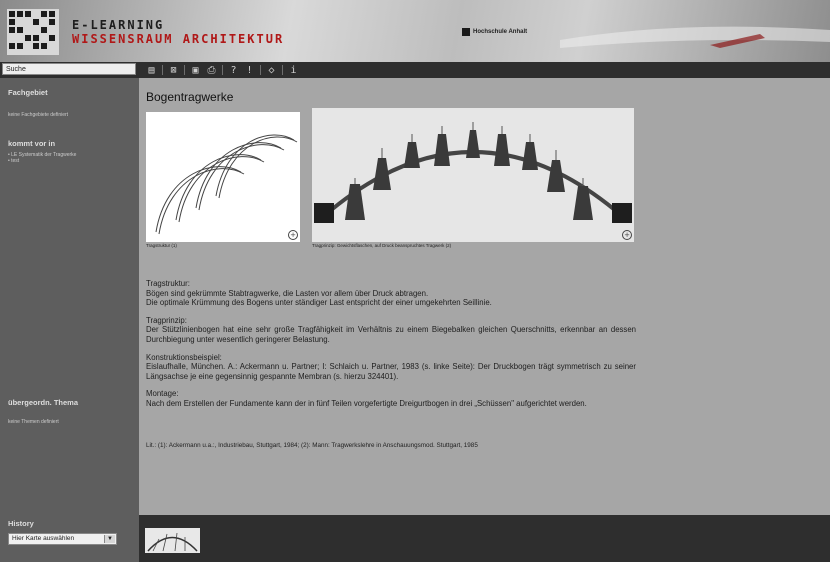  Describe the element at coordinates (109, 539) in the screenshot. I see `chevron-down-icon: ▼` at that location.